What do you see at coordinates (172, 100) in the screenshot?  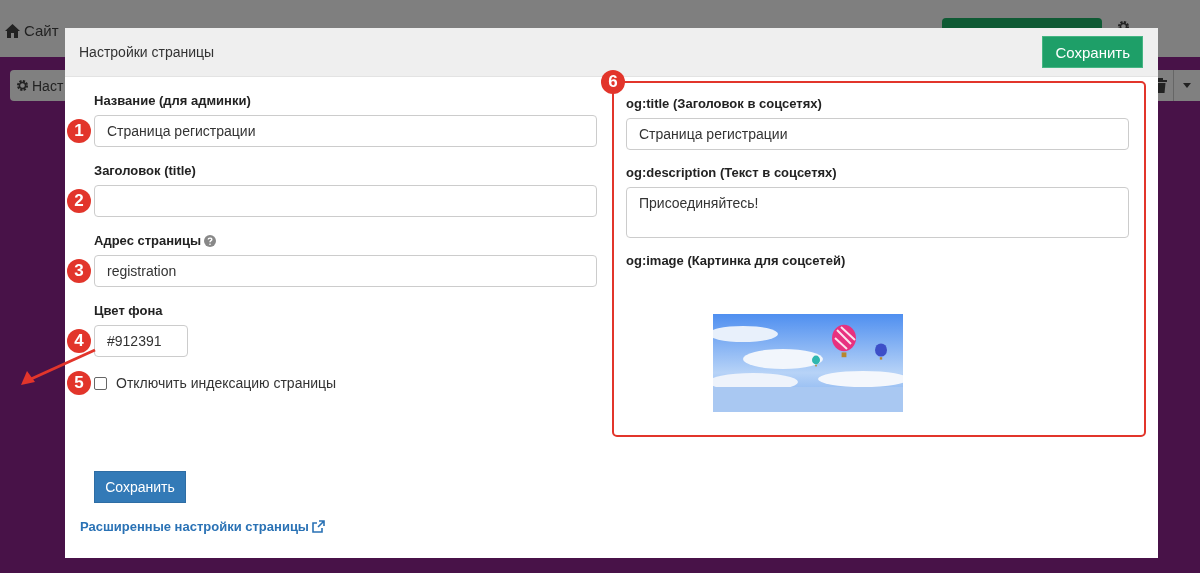 I see `field-label: Название (для админки)` at bounding box center [172, 100].